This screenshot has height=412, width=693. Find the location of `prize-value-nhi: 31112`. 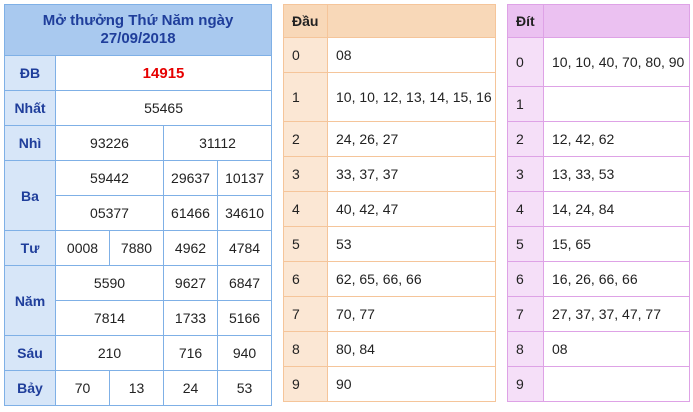

prize-value-nhi: 31112 is located at coordinates (217, 143).